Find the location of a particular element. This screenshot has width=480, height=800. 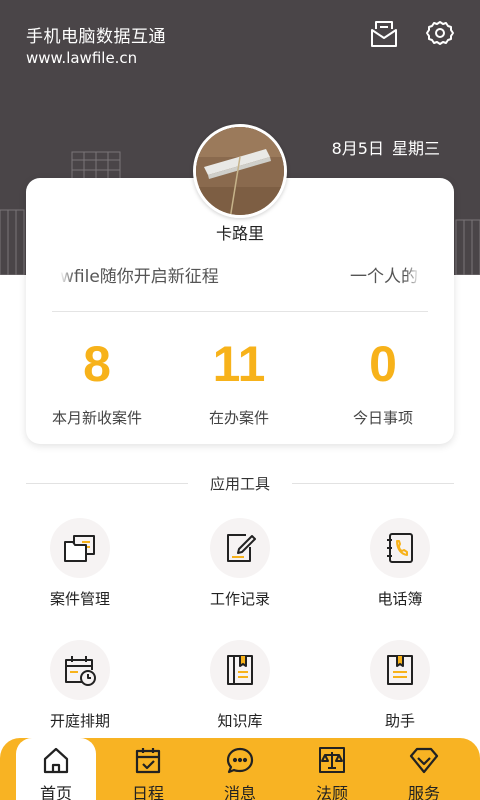

tool-court-schedule: 开庭排期 is located at coordinates (80, 685).